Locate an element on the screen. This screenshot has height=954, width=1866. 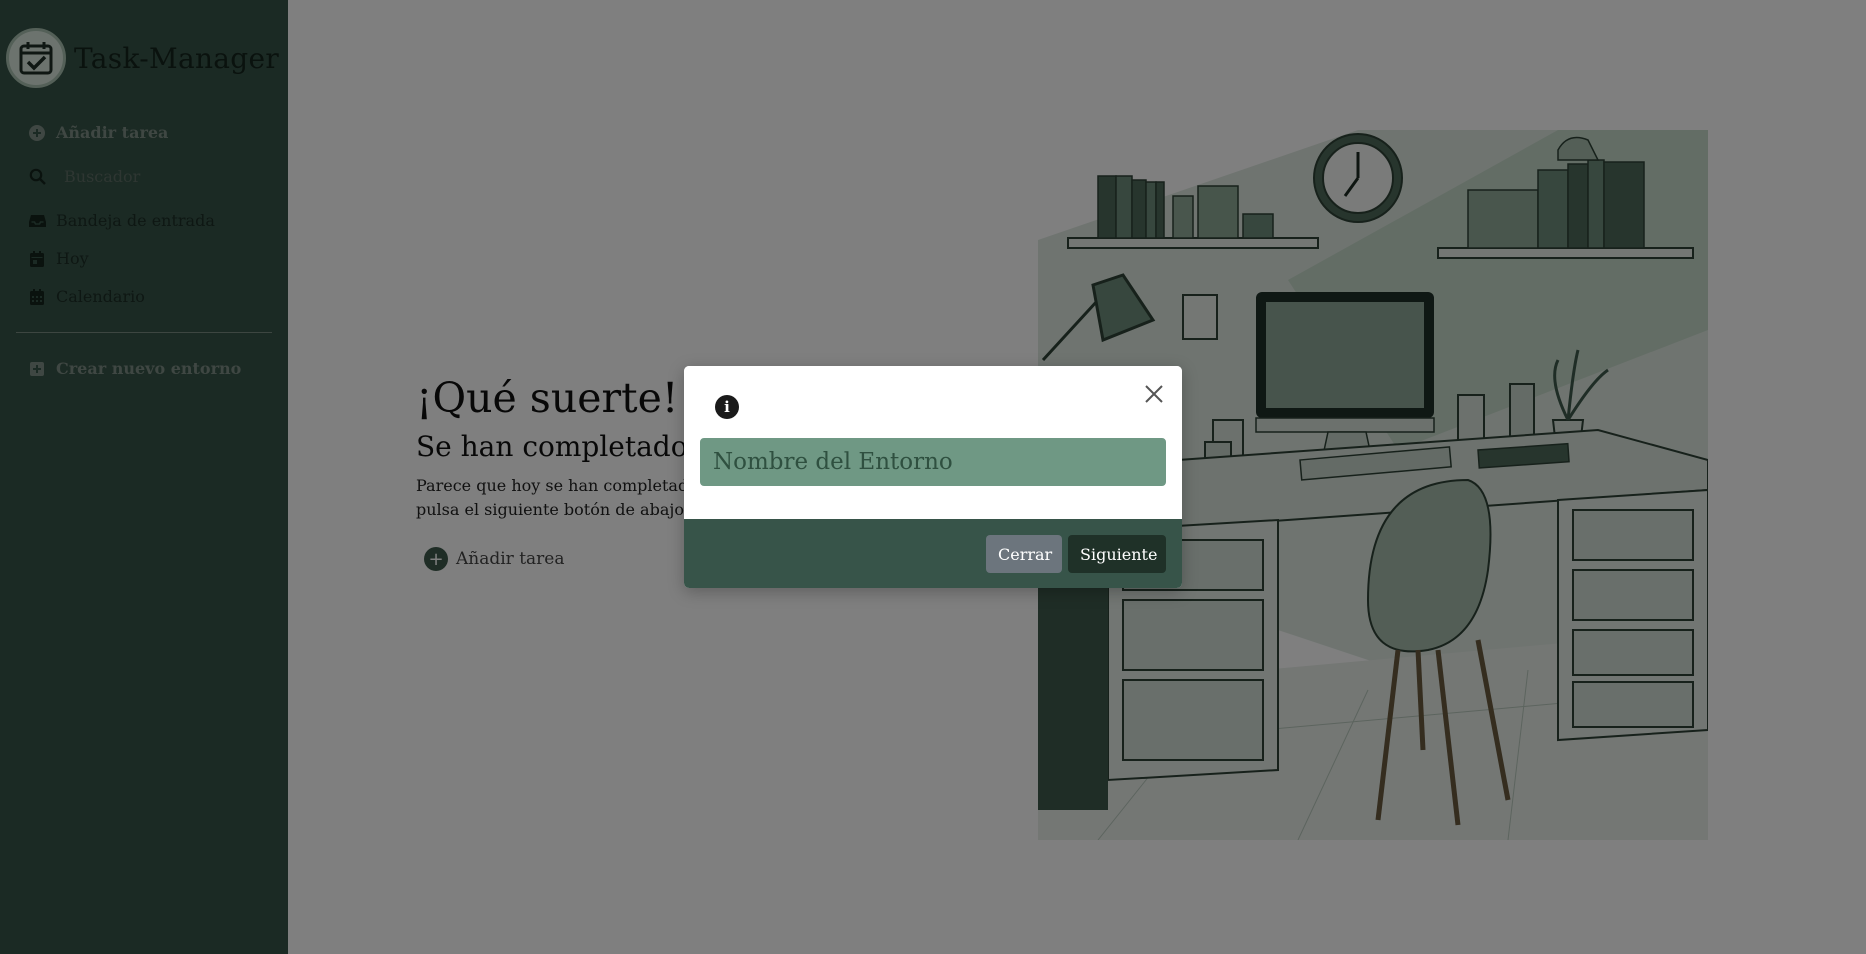
next-button: Siguiente is located at coordinates (1117, 554).